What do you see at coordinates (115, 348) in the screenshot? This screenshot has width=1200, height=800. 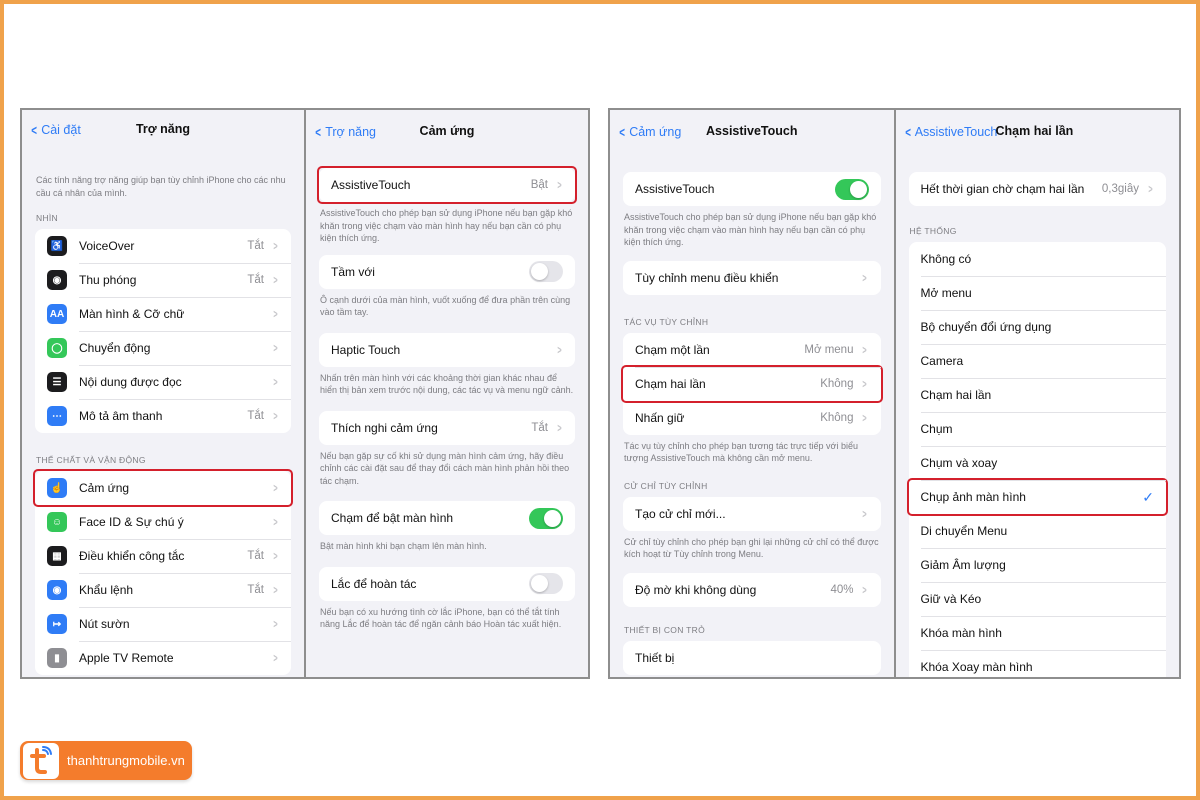 I see `item-label: Chuyển động` at bounding box center [115, 348].